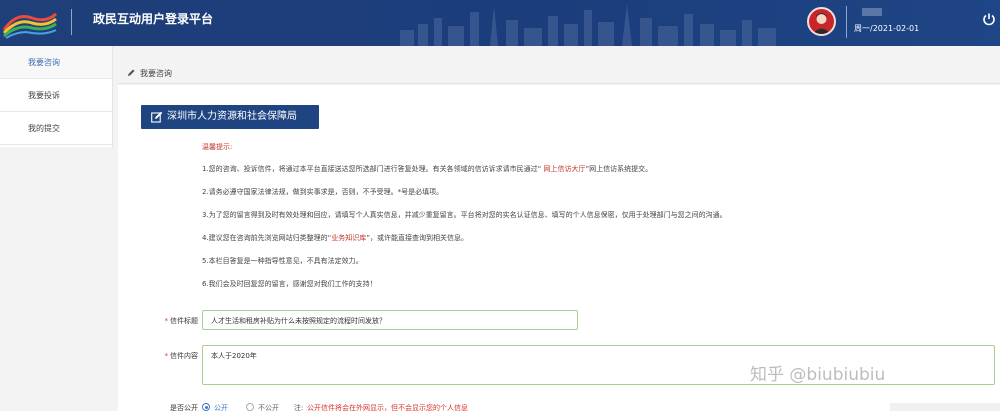 Image resolution: width=1000 pixels, height=411 pixels. What do you see at coordinates (619, 169) in the screenshot?
I see `tip-1-text-end: ”网上信访系统提交。` at bounding box center [619, 169].